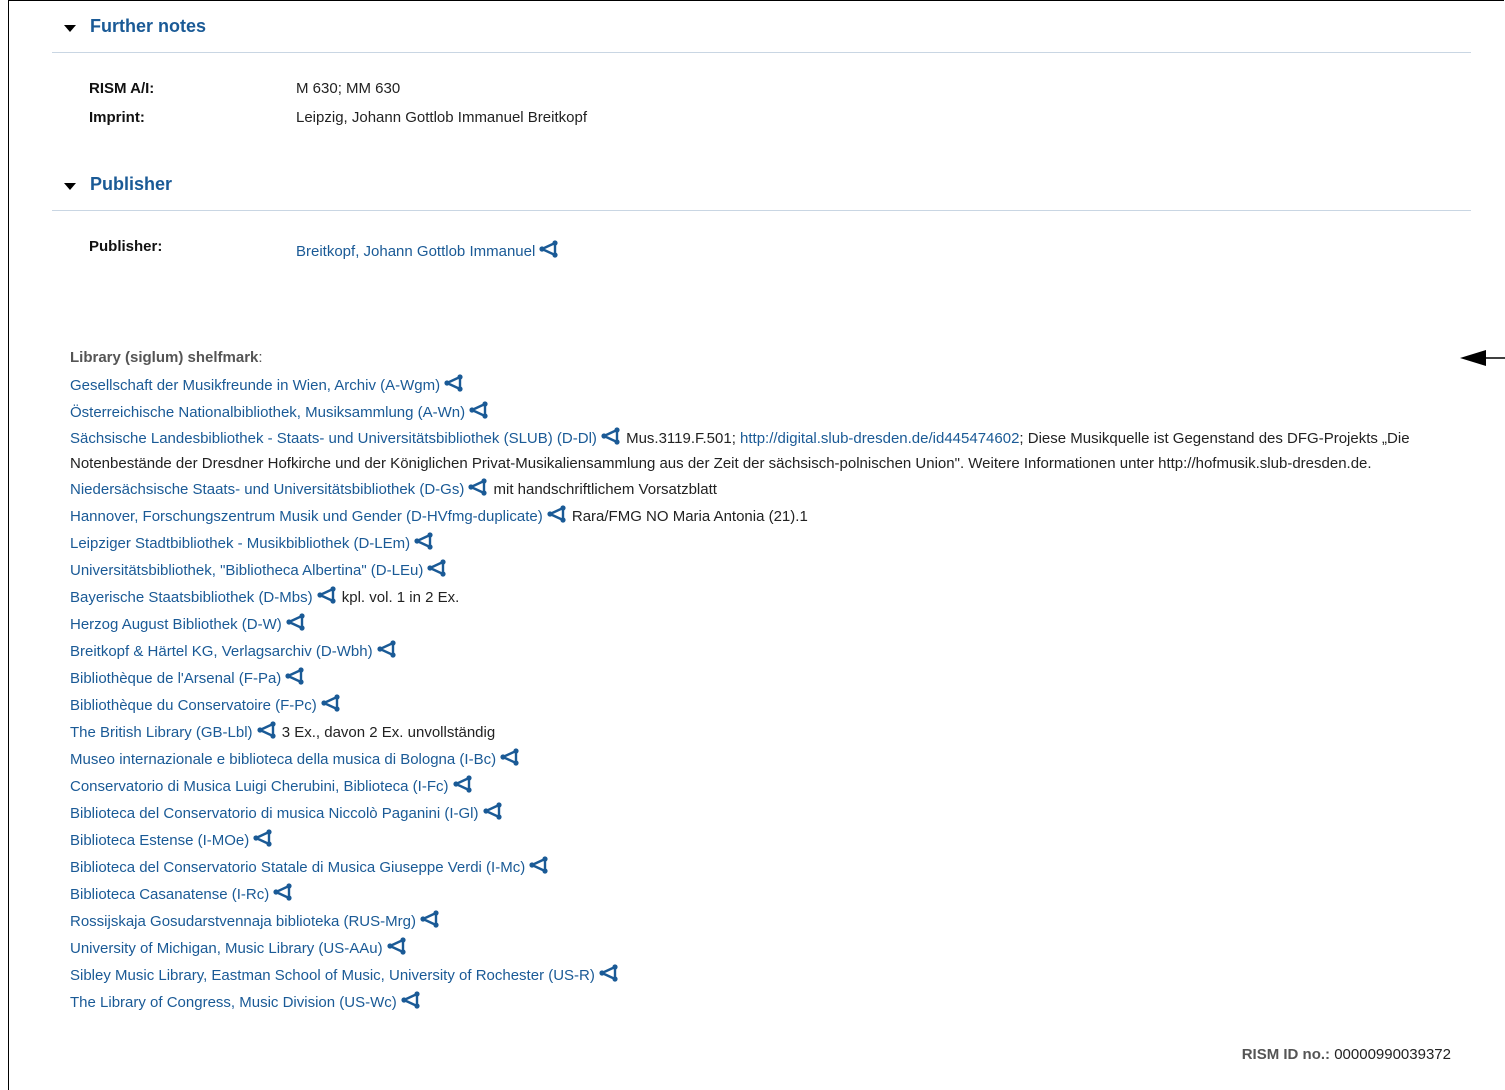  I want to click on rism-id-label: RISM ID no.:, so click(1286, 1054).